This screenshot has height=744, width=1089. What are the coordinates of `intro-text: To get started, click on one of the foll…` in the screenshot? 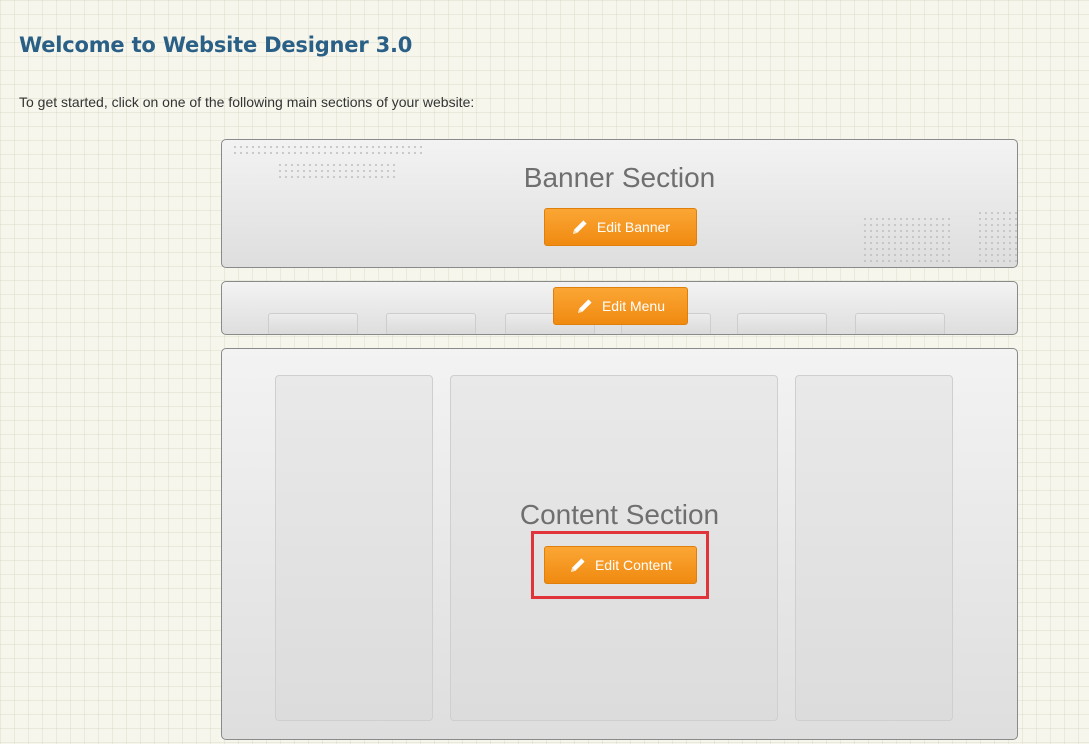 It's located at (247, 102).